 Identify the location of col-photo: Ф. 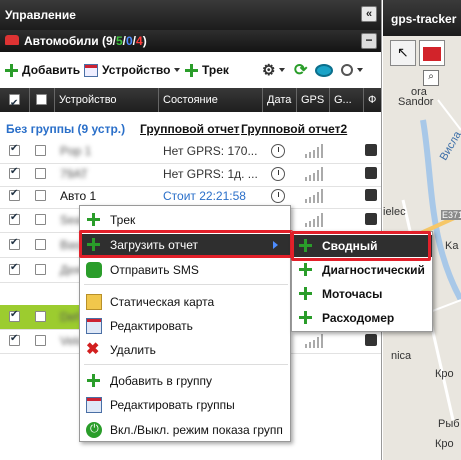
(372, 100).